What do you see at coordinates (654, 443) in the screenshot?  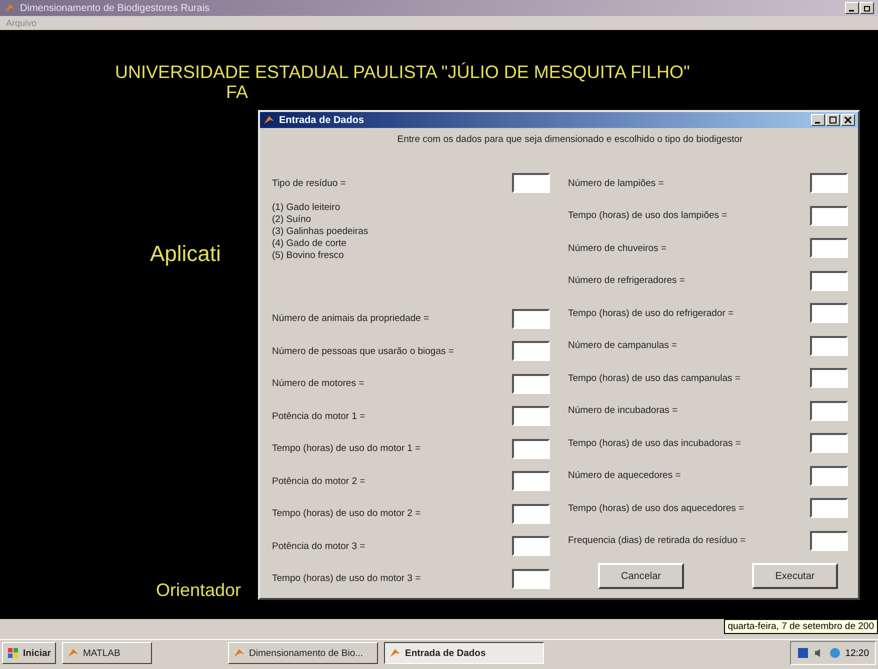 I see `field-label: Tempo (horas) de uso das incubadoras =` at bounding box center [654, 443].